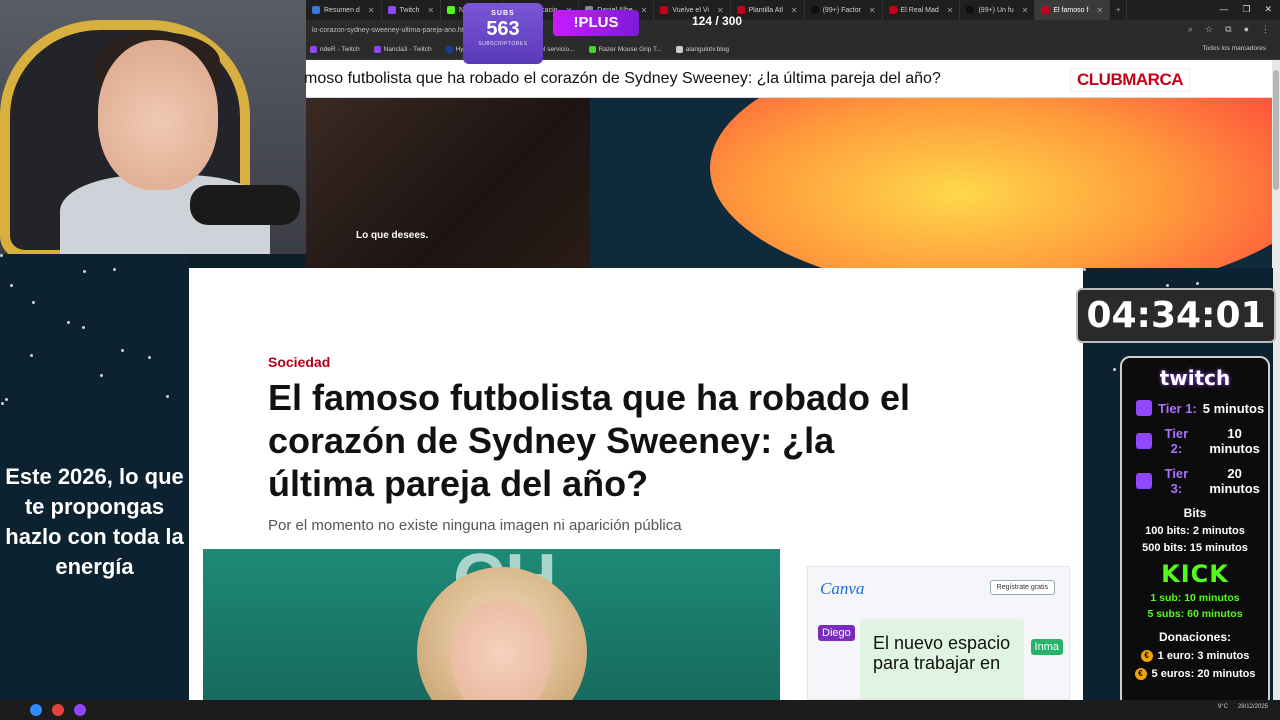 This screenshot has width=1280, height=720. Describe the element at coordinates (1119, 10) in the screenshot. I see `new-tab-button: +` at that location.